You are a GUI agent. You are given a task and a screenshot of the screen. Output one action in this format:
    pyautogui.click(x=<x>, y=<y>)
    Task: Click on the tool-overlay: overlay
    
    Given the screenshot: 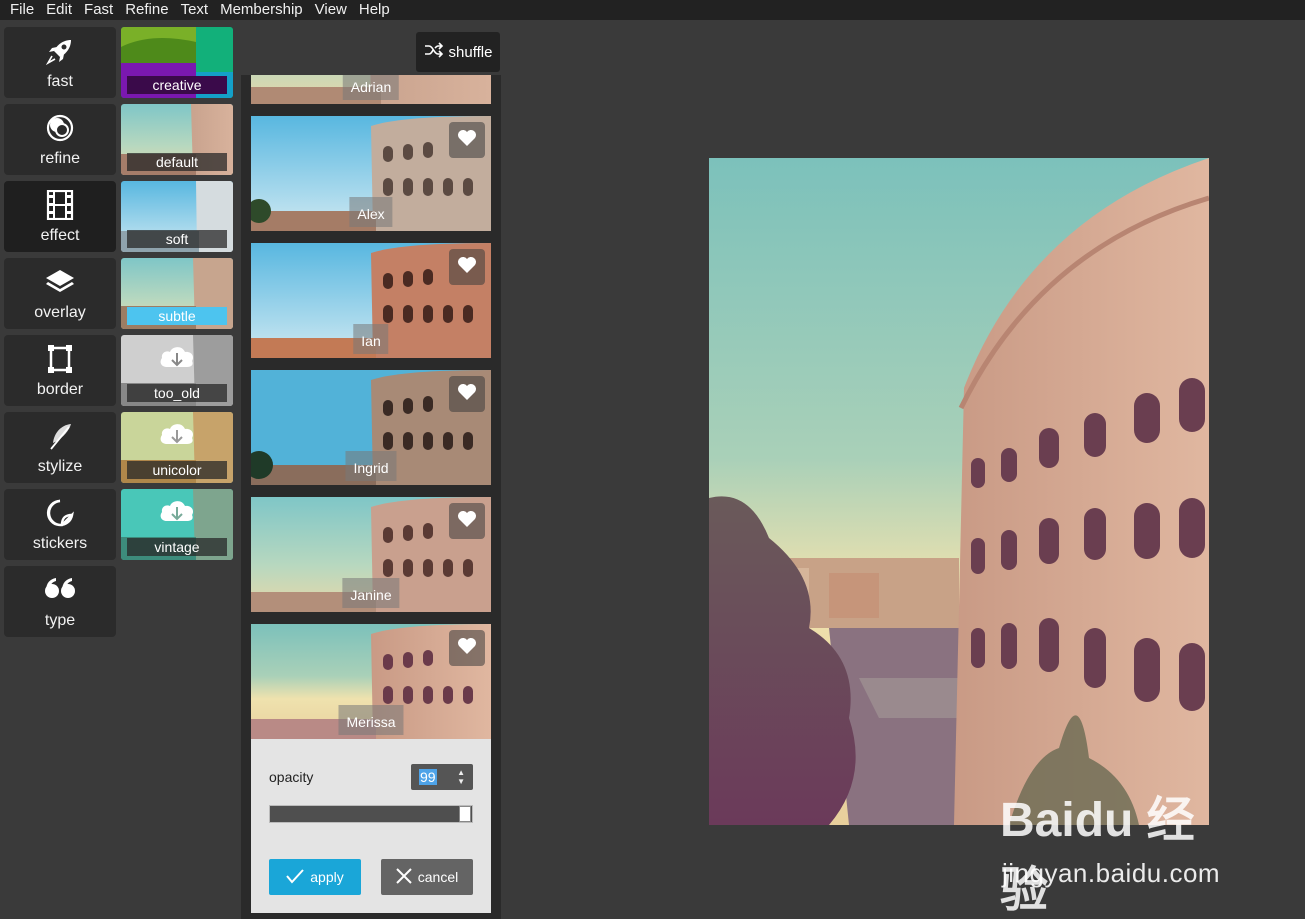 What is the action you would take?
    pyautogui.click(x=60, y=293)
    